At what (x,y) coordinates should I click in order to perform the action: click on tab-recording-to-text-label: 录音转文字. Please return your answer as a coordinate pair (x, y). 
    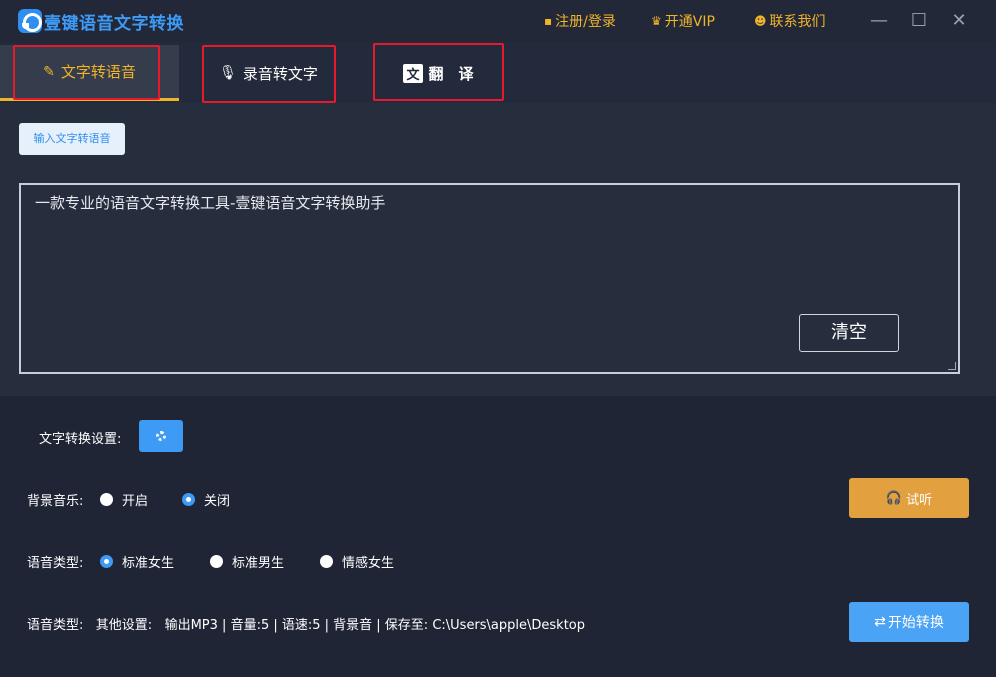
    Looking at the image, I should click on (280, 73).